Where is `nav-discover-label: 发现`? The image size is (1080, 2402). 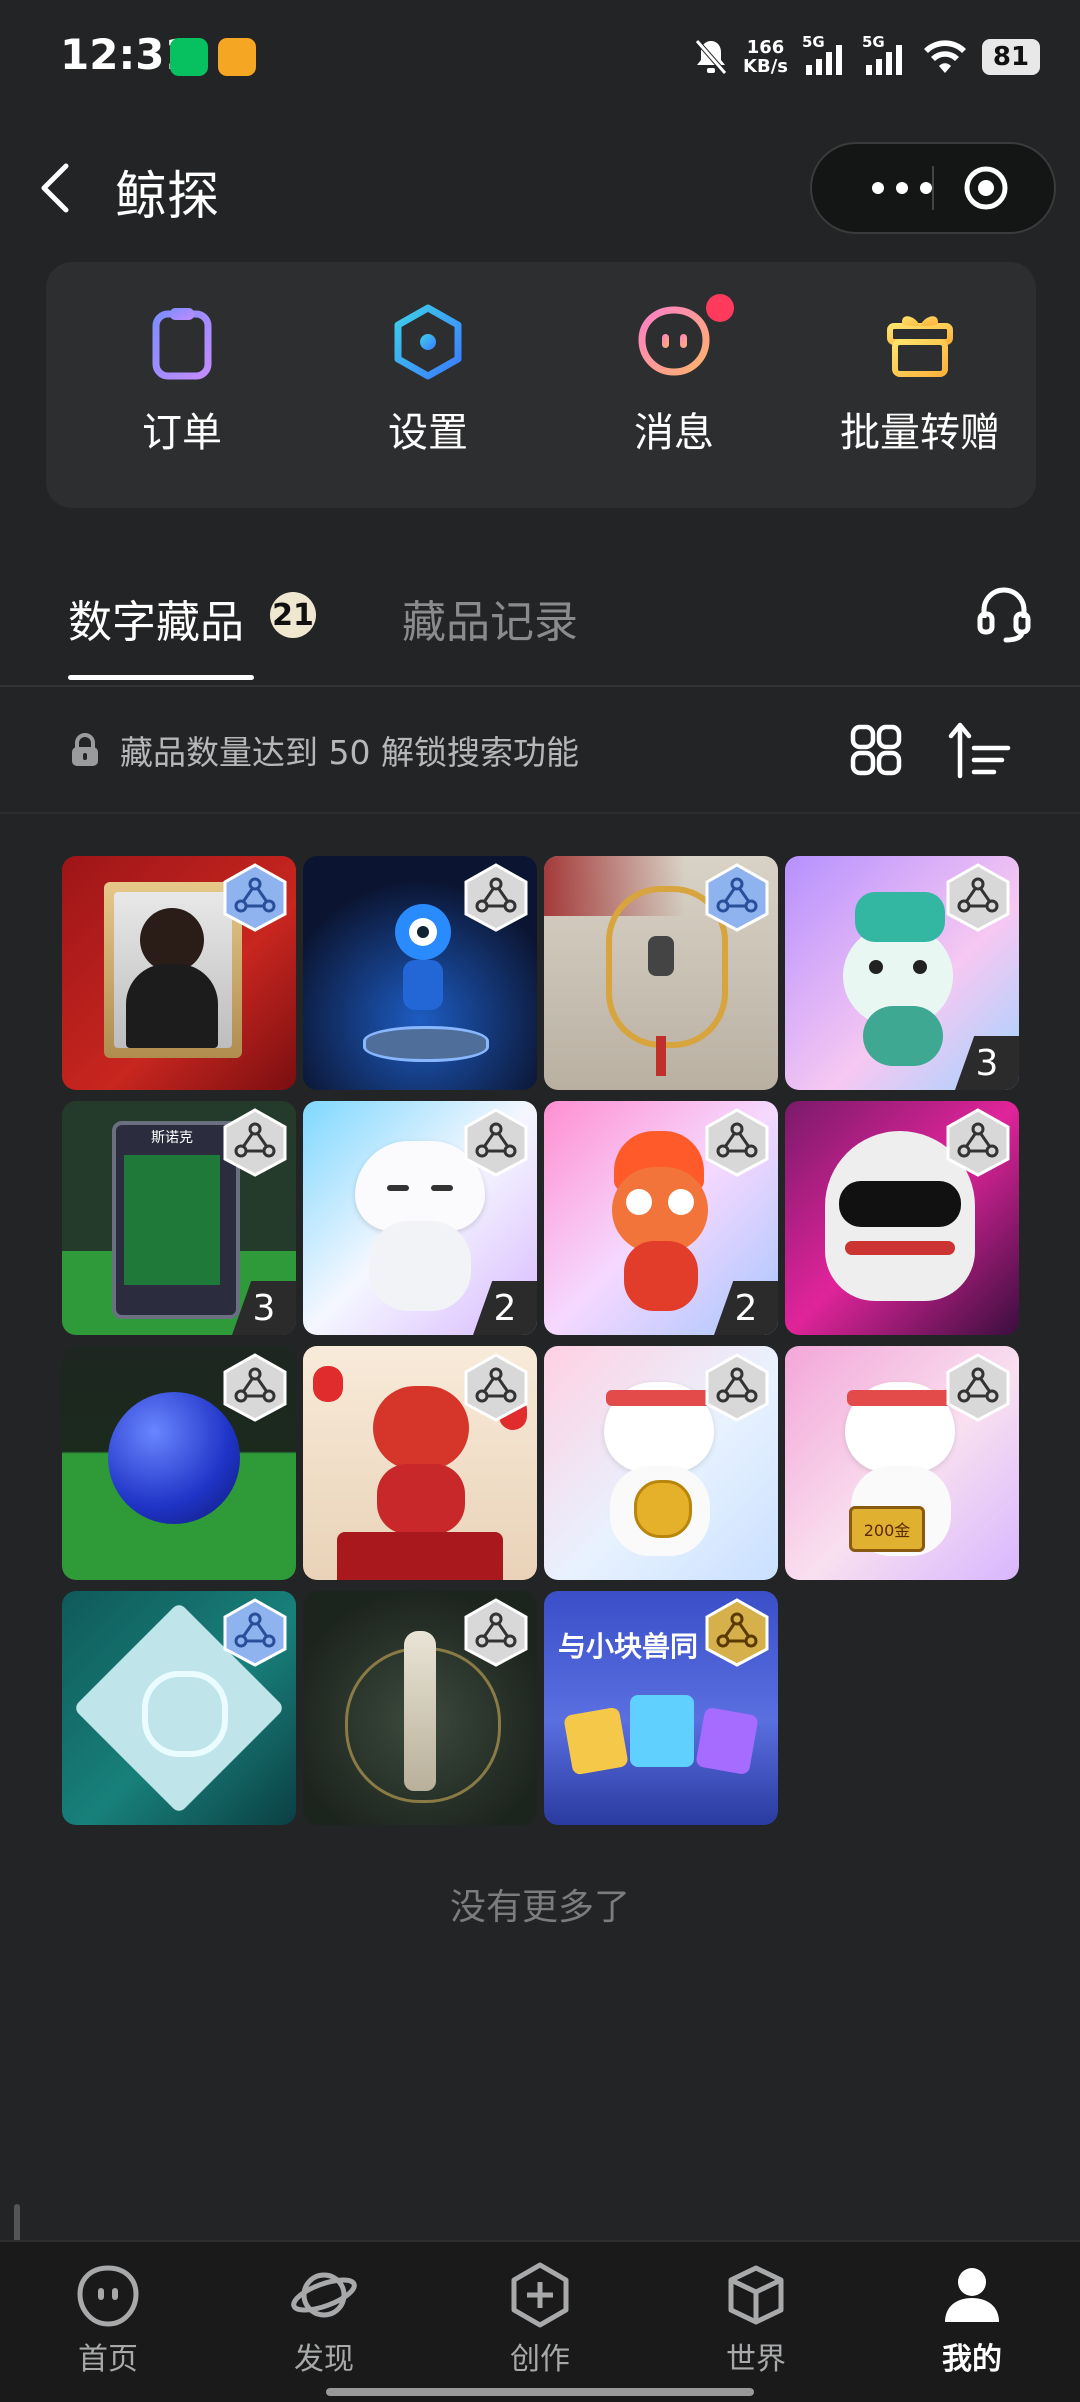
nav-discover-label: 发现 is located at coordinates (324, 2359).